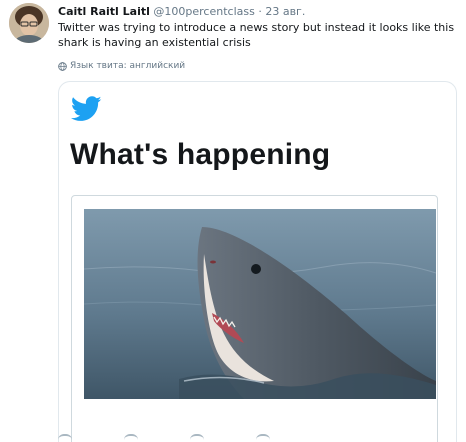  I want to click on tweet-language: Язык твита: английский, so click(121, 66).